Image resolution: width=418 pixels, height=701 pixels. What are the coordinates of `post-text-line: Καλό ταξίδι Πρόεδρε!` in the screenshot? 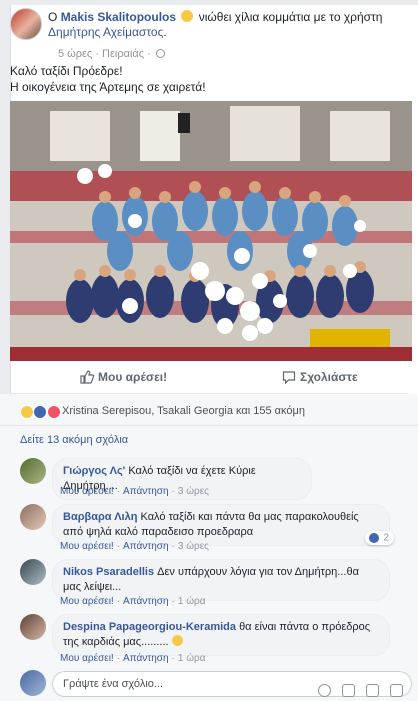 It's located at (66, 71).